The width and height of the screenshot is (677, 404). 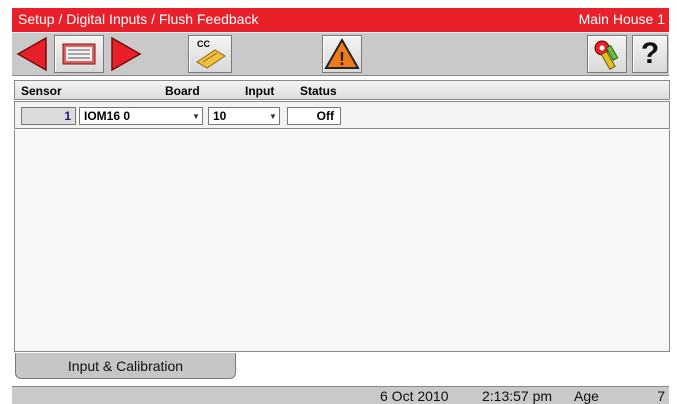 I want to click on help-icon: ?, so click(x=650, y=53).